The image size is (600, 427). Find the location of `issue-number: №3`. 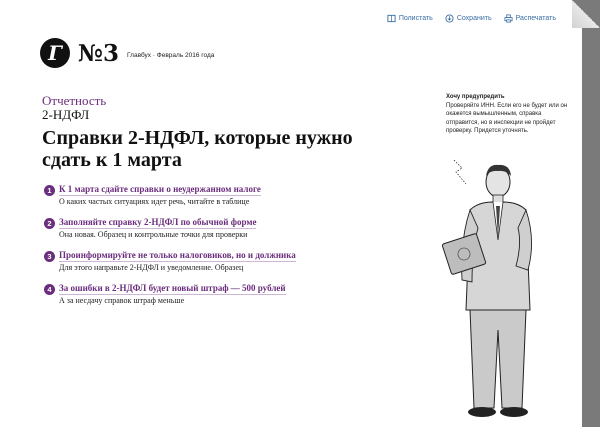

issue-number: №3 is located at coordinates (99, 53).